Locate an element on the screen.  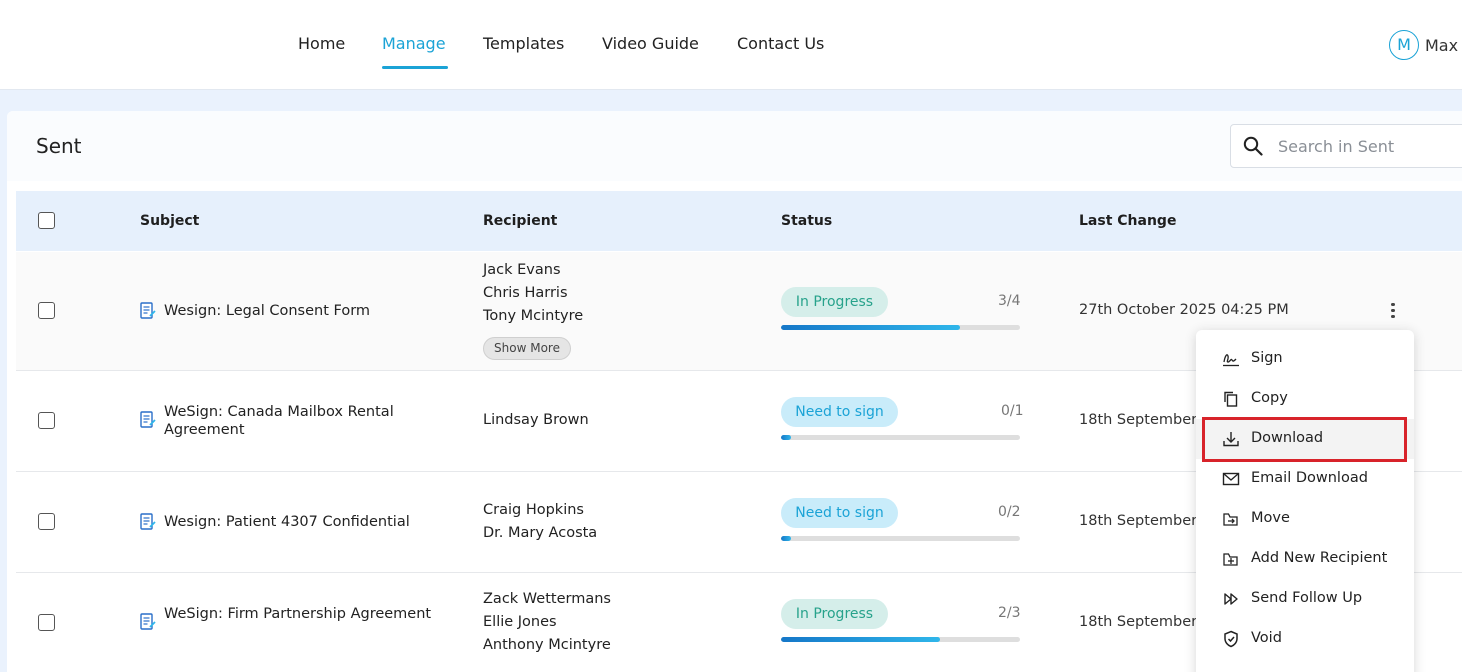
menu-item-label: Copy is located at coordinates (1269, 398).